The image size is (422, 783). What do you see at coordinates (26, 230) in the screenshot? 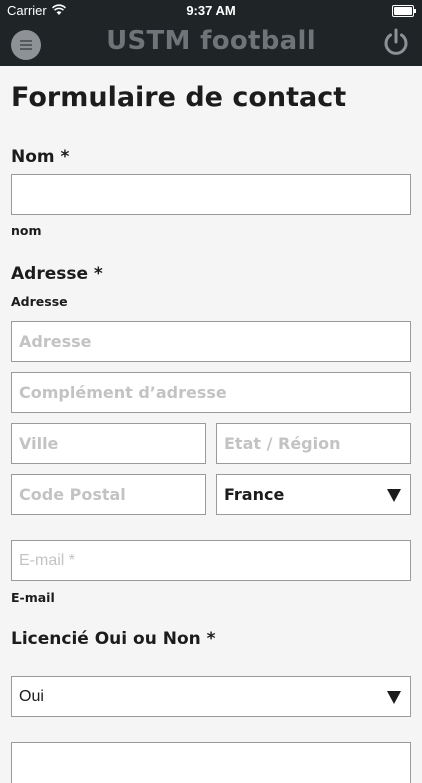
I see `nom-sublabel: nom` at bounding box center [26, 230].